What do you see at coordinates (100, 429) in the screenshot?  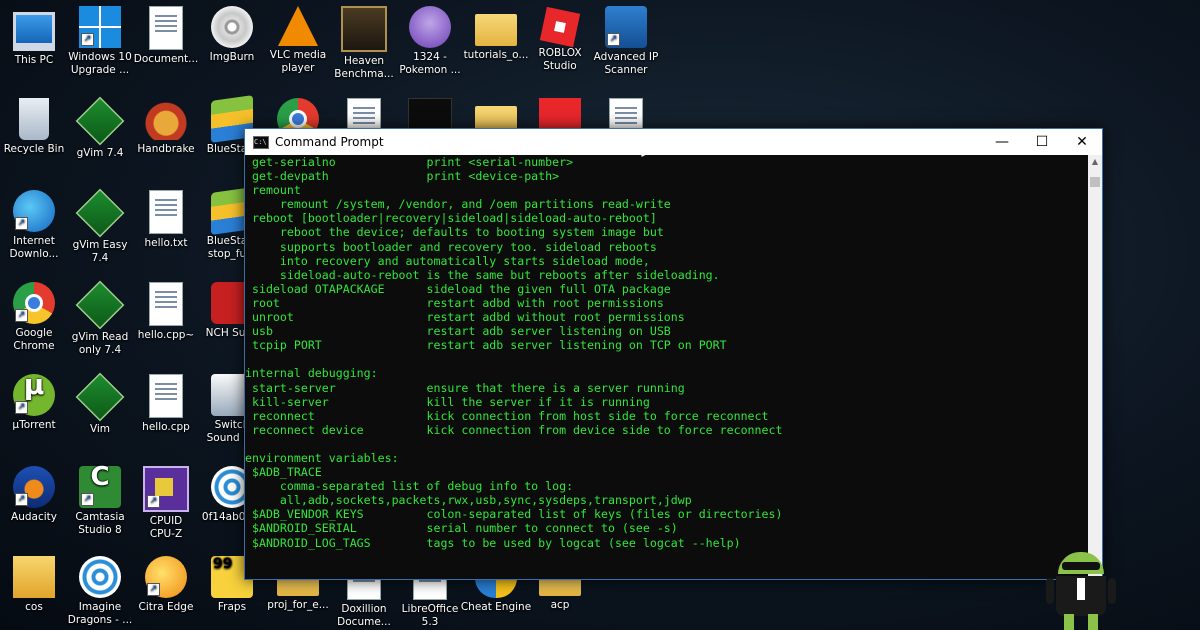 I see `desktop-icon-label: Vim` at bounding box center [100, 429].